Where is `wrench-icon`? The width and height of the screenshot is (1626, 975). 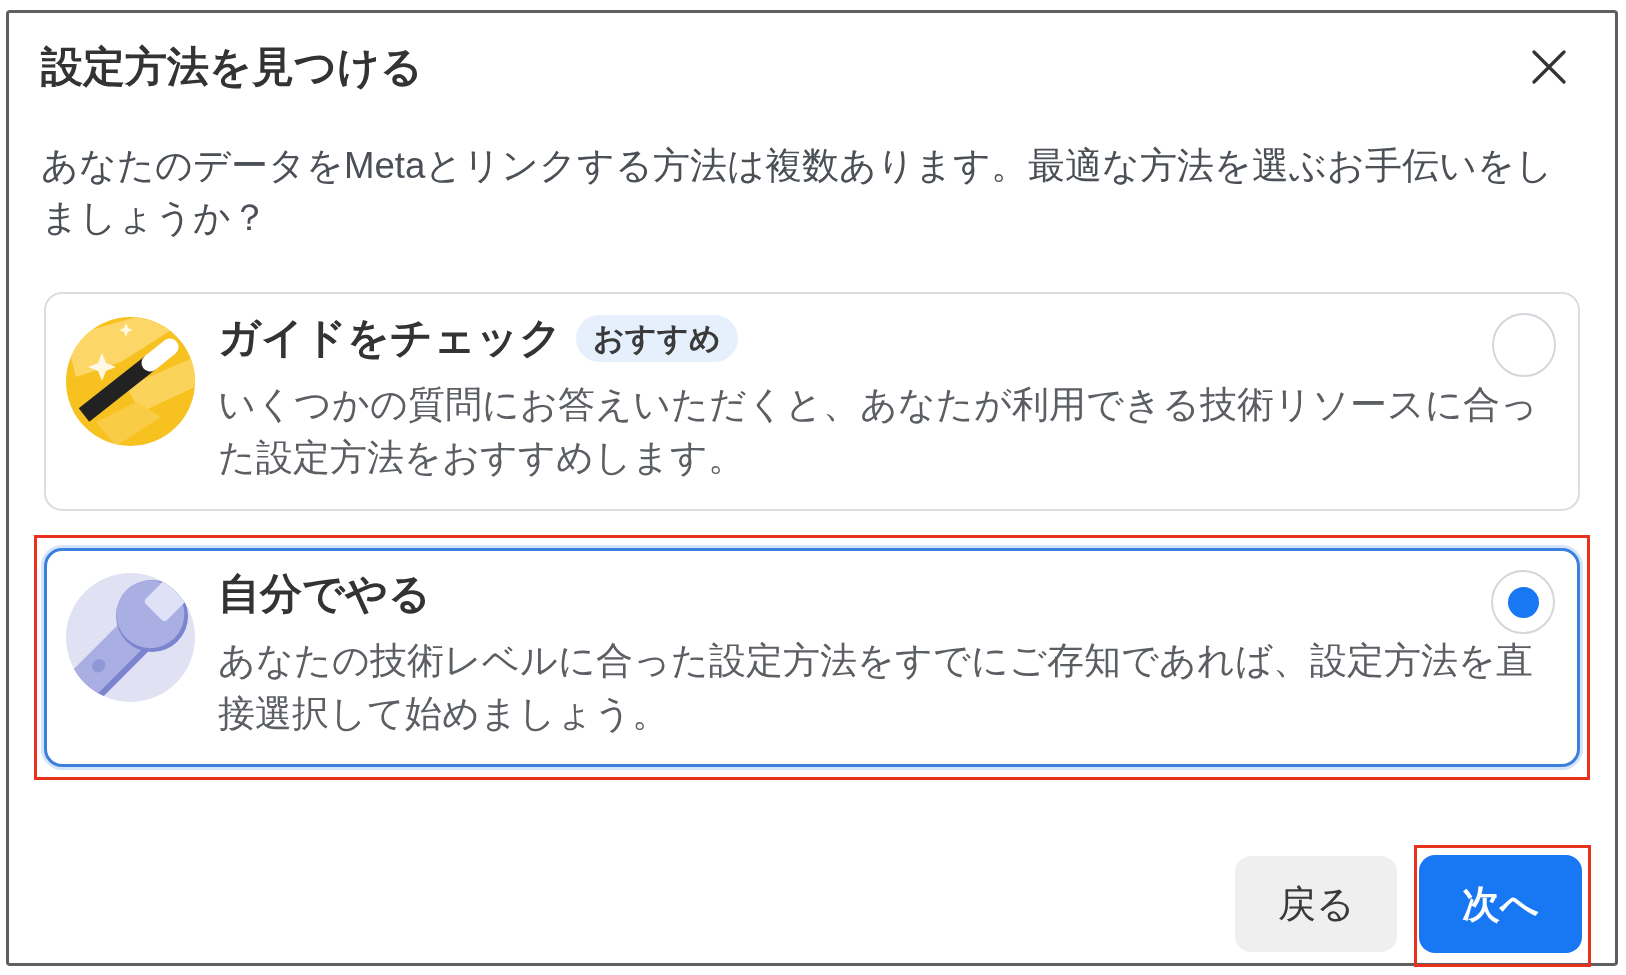 wrench-icon is located at coordinates (130, 637).